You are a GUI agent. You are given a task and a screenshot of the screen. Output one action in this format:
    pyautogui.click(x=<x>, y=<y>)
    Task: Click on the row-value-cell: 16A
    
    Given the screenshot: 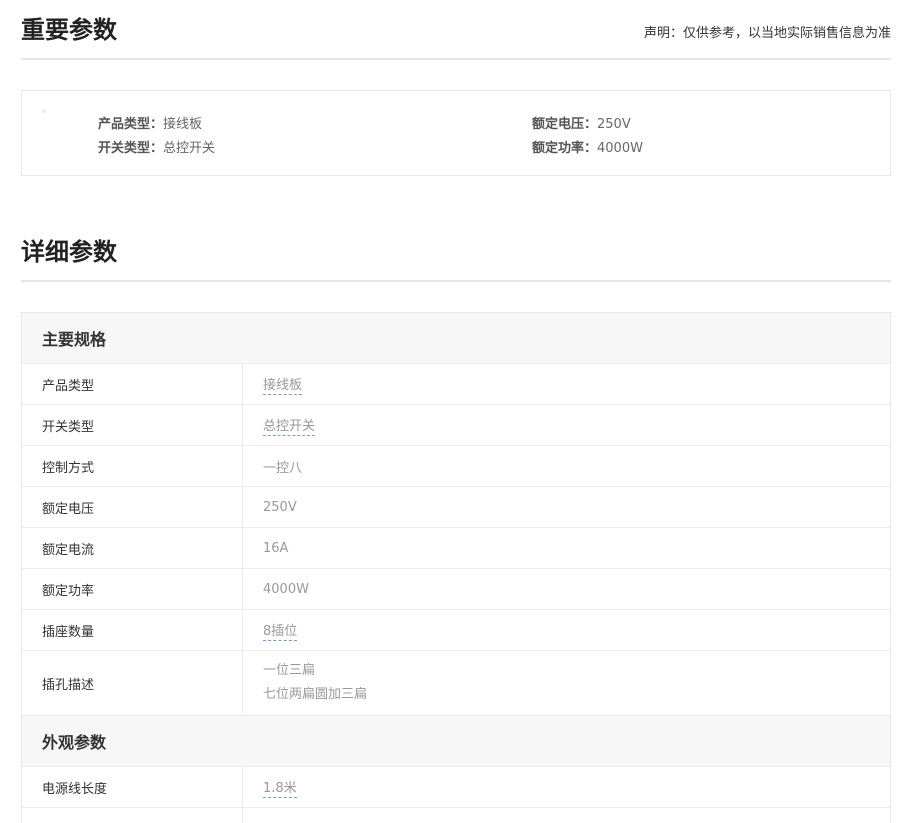 What is the action you would take?
    pyautogui.click(x=566, y=548)
    